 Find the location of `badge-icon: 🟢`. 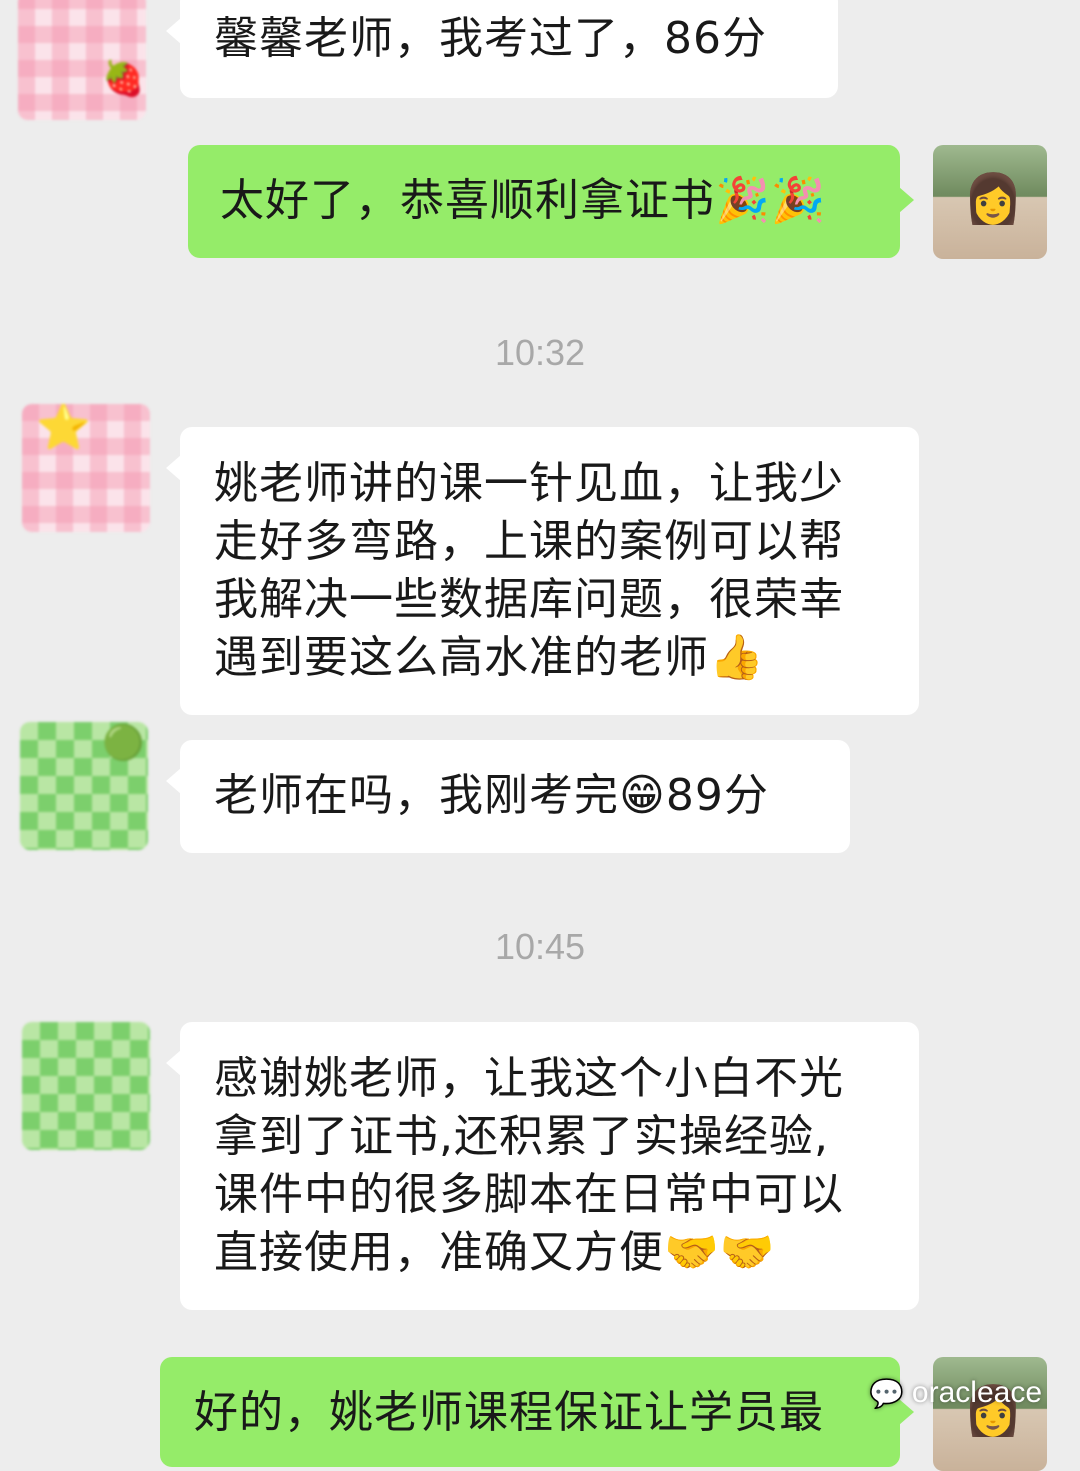

badge-icon: 🟢 is located at coordinates (123, 743).